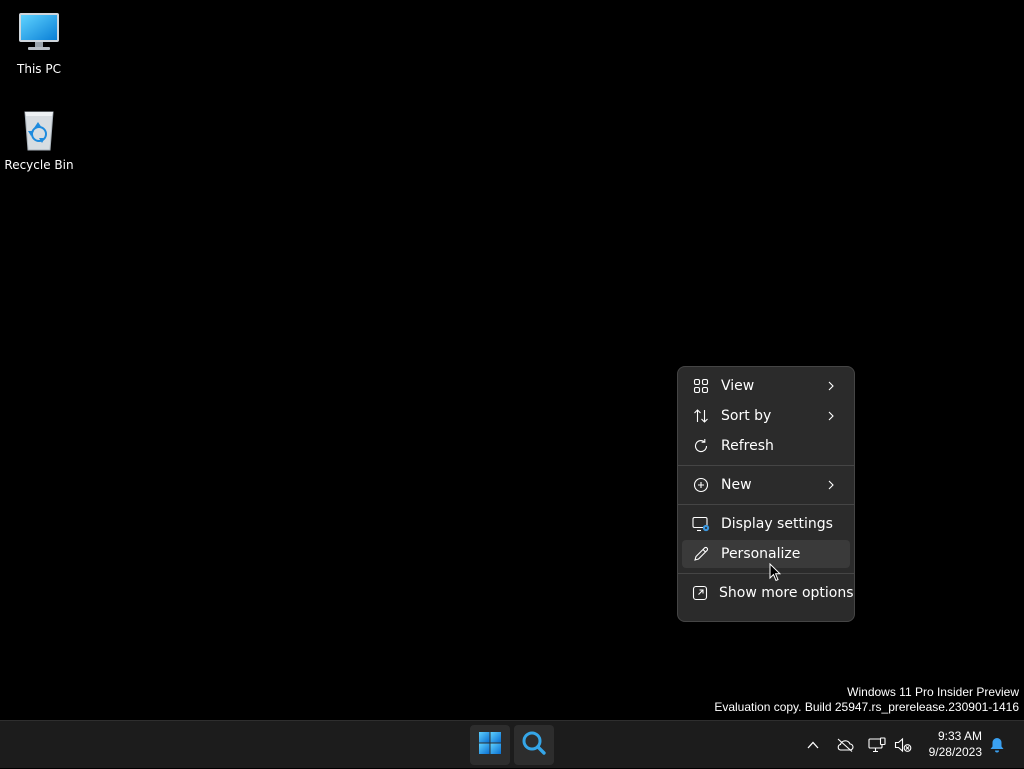  What do you see at coordinates (766, 386) in the screenshot?
I see `menu-item-view: View` at bounding box center [766, 386].